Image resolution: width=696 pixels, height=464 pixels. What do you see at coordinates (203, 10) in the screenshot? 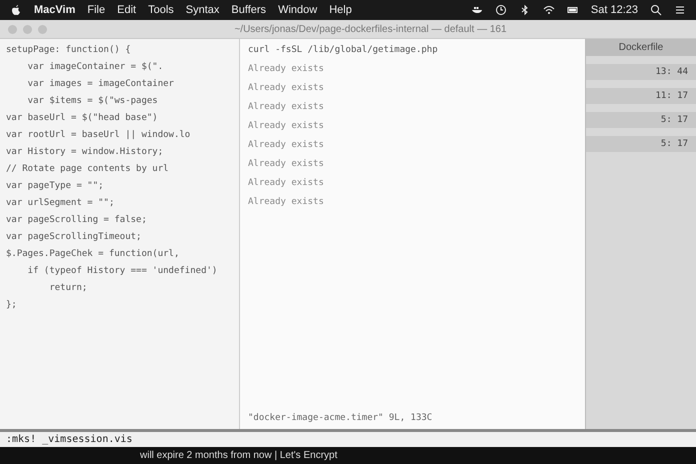
I see `menu-item: Syntax` at bounding box center [203, 10].